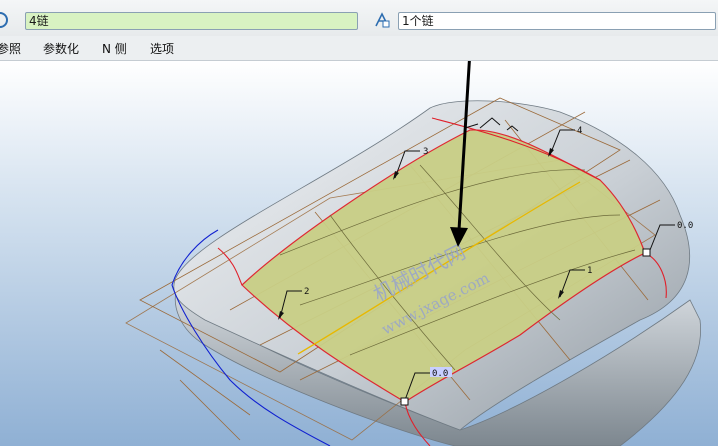 The width and height of the screenshot is (718, 446). What do you see at coordinates (4, 20) in the screenshot?
I see `chain-collector-icon` at bounding box center [4, 20].